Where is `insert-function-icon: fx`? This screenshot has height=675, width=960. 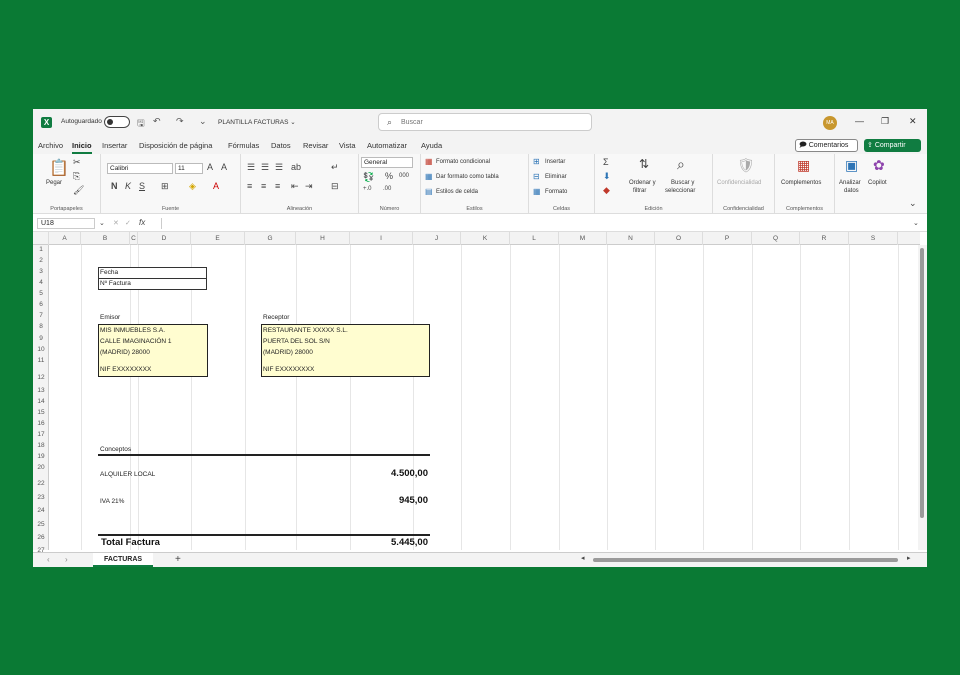
insert-function-icon: fx is located at coordinates (142, 222).